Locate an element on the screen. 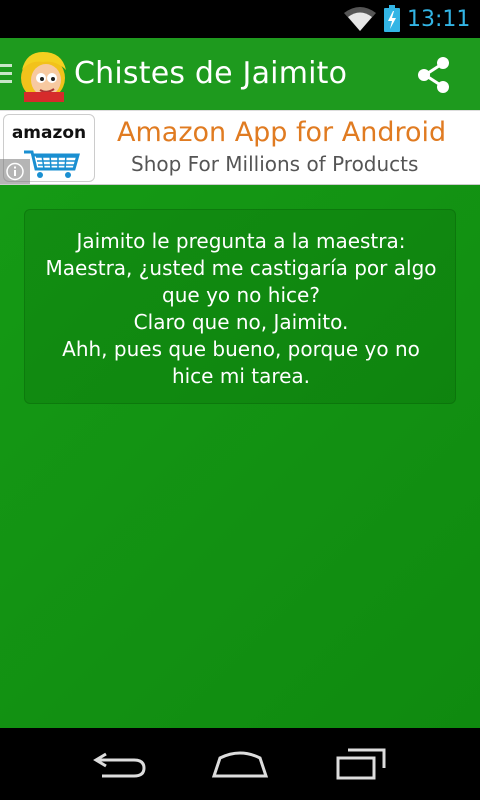  ad-subtitle: Shop For Millions of Products is located at coordinates (274, 164).